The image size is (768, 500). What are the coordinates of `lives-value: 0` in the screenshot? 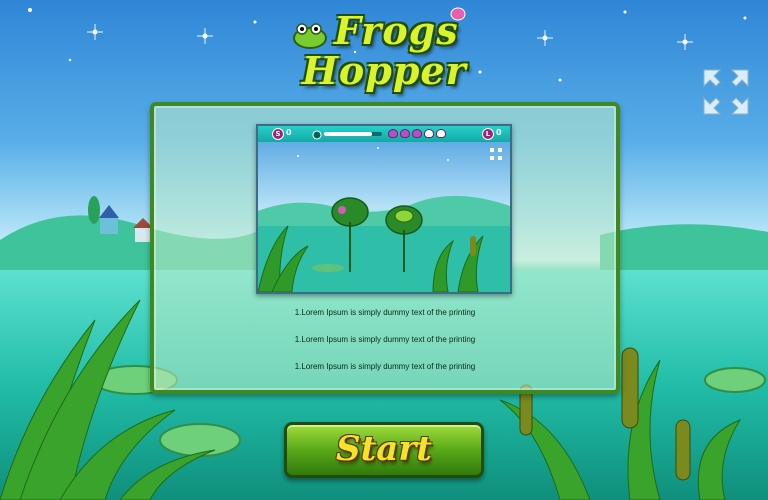 It's located at (499, 132).